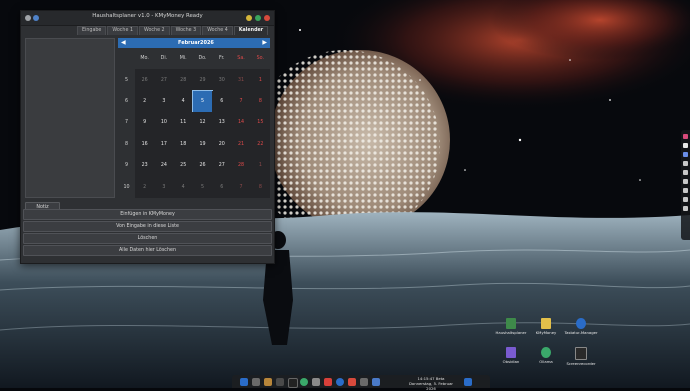 This screenshot has height=391, width=690. Describe the element at coordinates (328, 382) in the screenshot. I see `vivaldi-icon` at that location.